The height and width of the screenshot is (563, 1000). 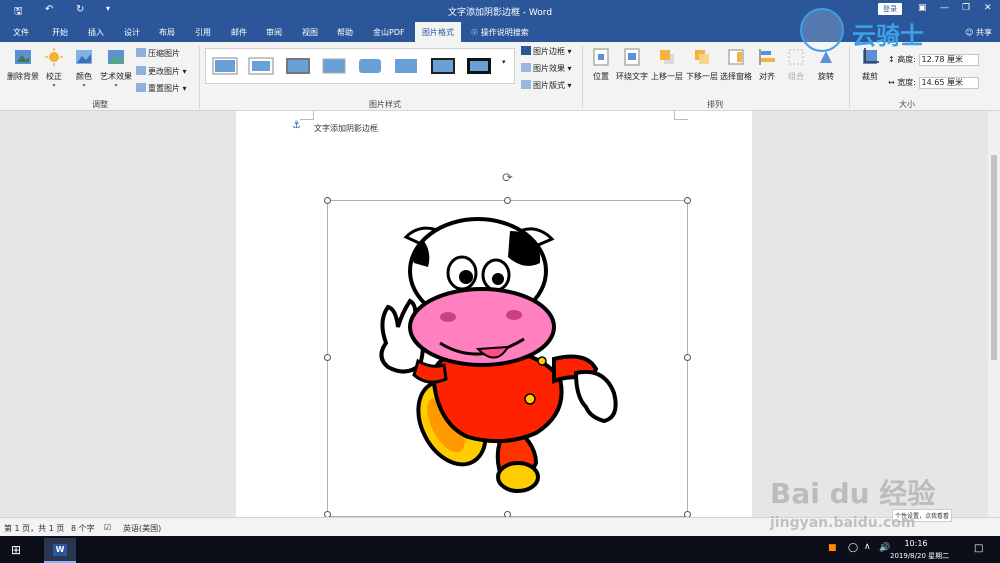 What do you see at coordinates (890, 9) in the screenshot?
I see `login-button: 登录` at bounding box center [890, 9].